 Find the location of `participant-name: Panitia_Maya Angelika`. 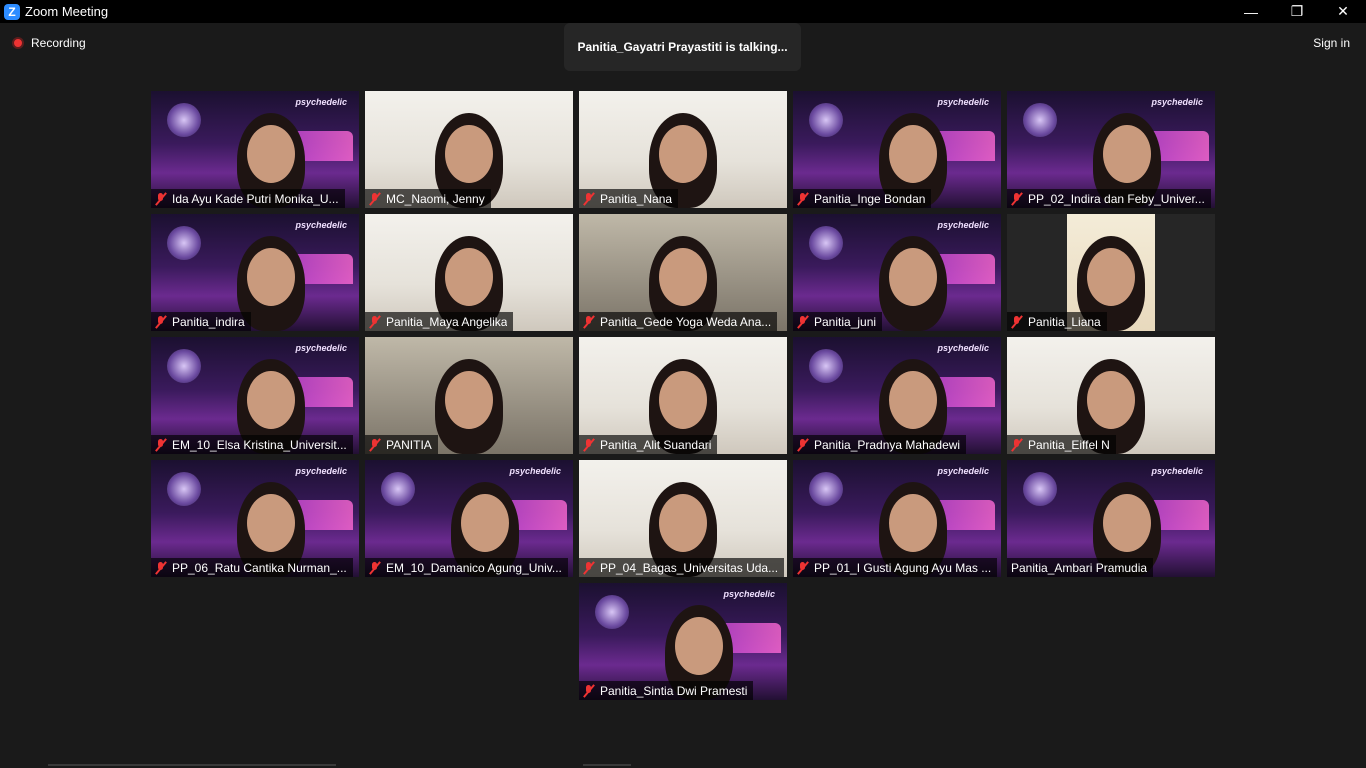

participant-name: Panitia_Maya Angelika is located at coordinates (447, 321).